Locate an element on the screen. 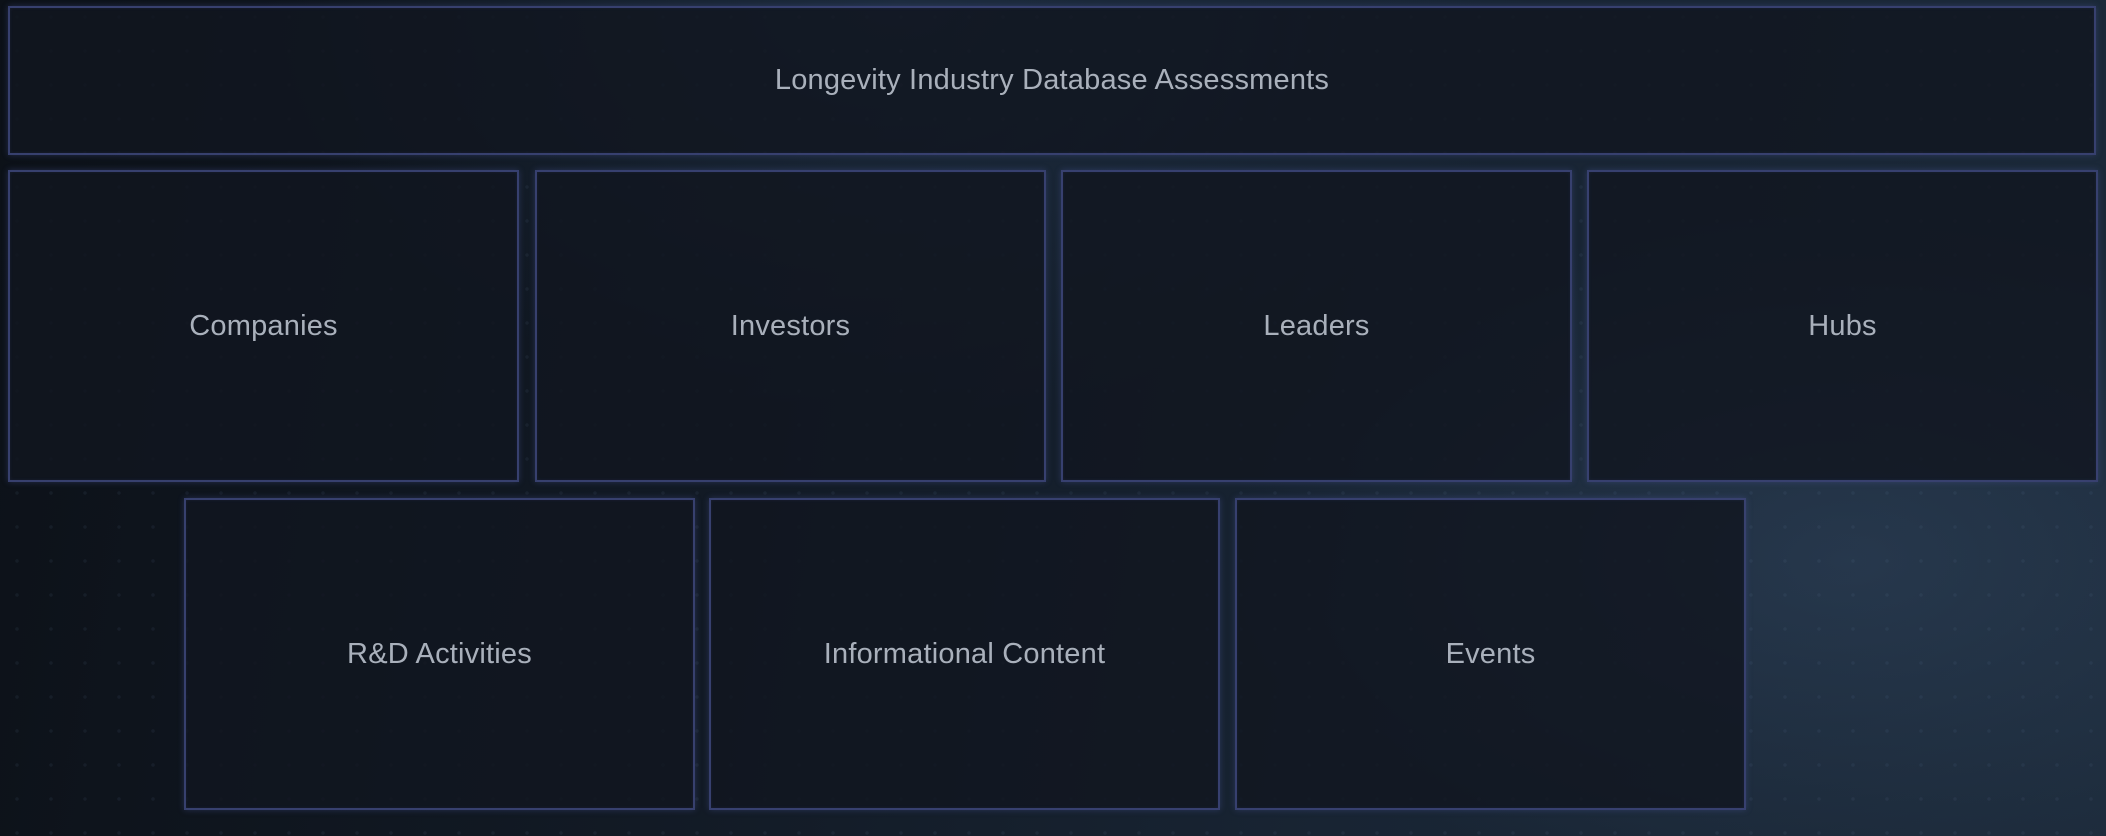 The image size is (2106, 836). category-tile-investors: Investors is located at coordinates (790, 326).